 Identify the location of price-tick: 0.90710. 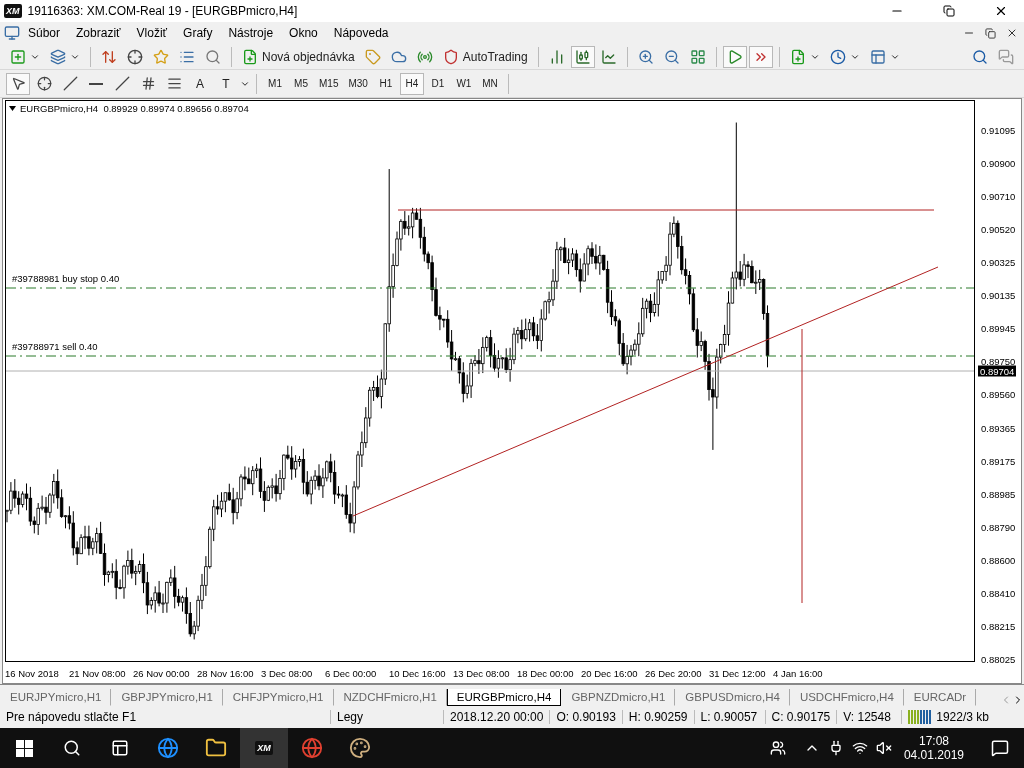
(998, 196).